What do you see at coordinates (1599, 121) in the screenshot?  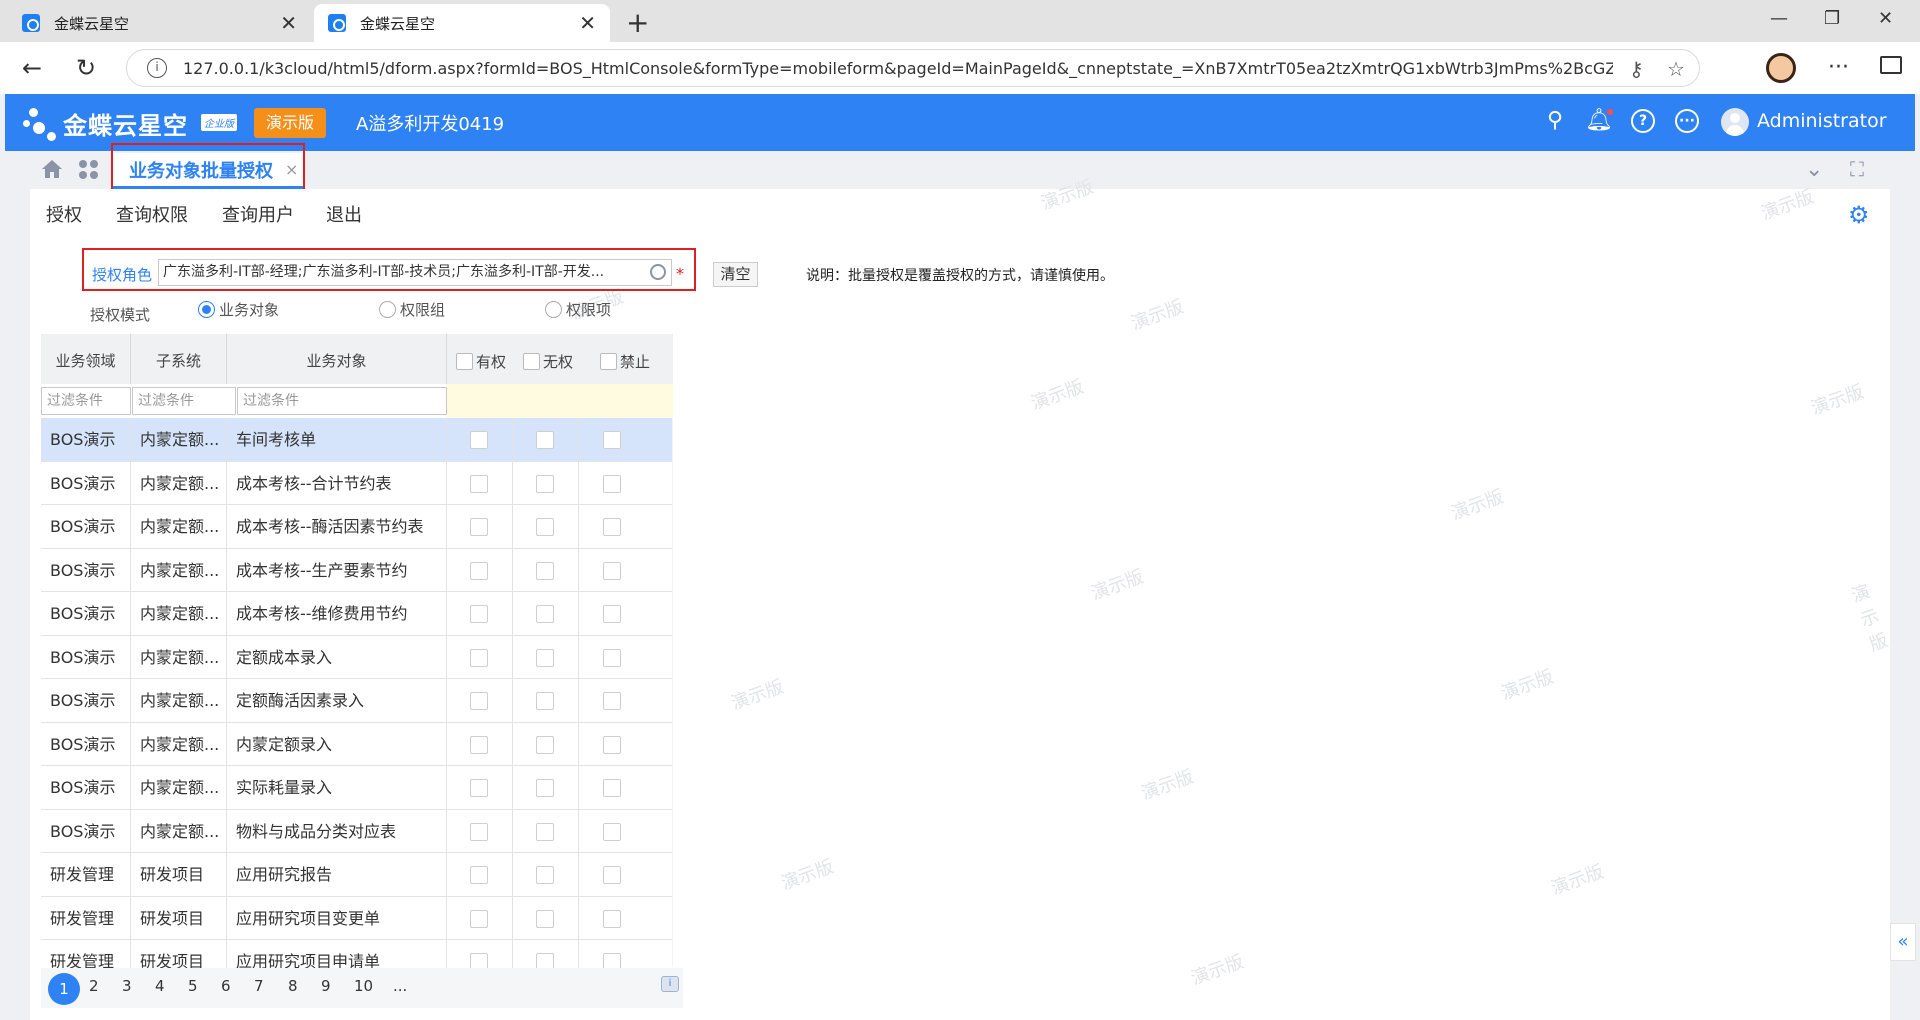 I see `bell-icon: 🔔︎` at bounding box center [1599, 121].